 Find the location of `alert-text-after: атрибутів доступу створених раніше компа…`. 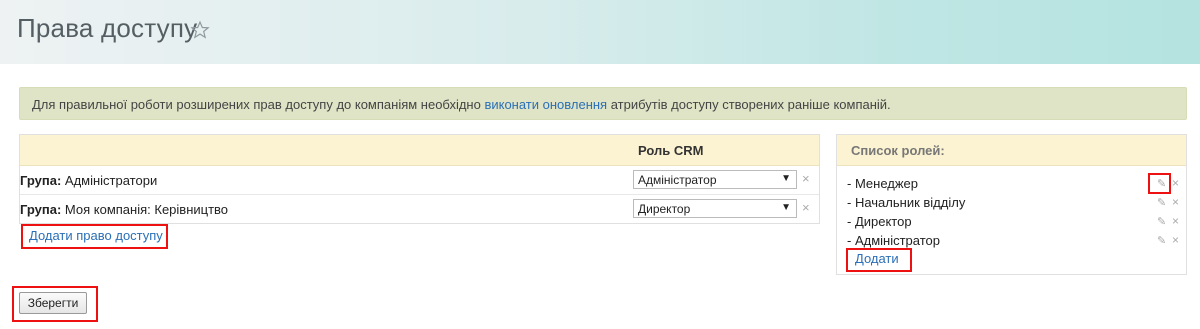

alert-text-after: атрибутів доступу створених раніше компа… is located at coordinates (749, 104).